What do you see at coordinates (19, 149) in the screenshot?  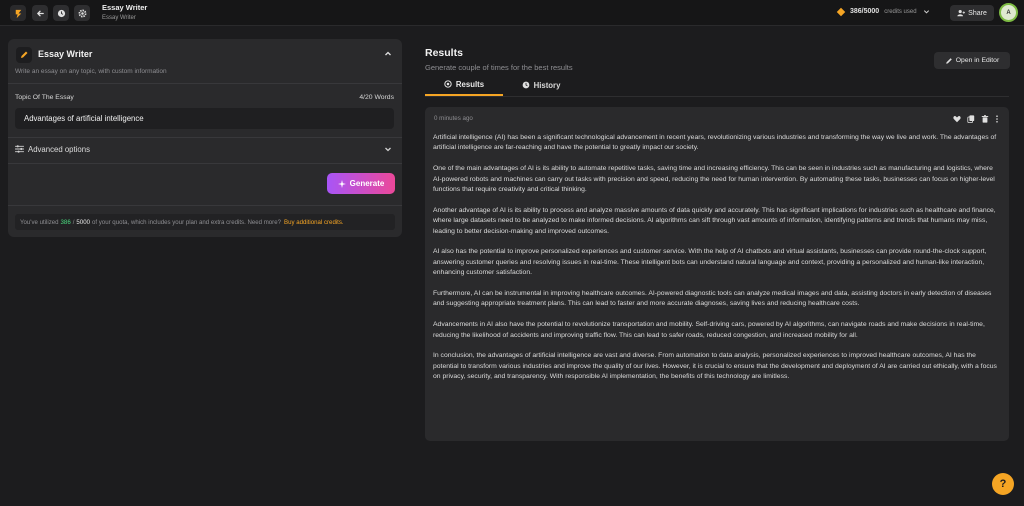 I see `sliders-icon` at bounding box center [19, 149].